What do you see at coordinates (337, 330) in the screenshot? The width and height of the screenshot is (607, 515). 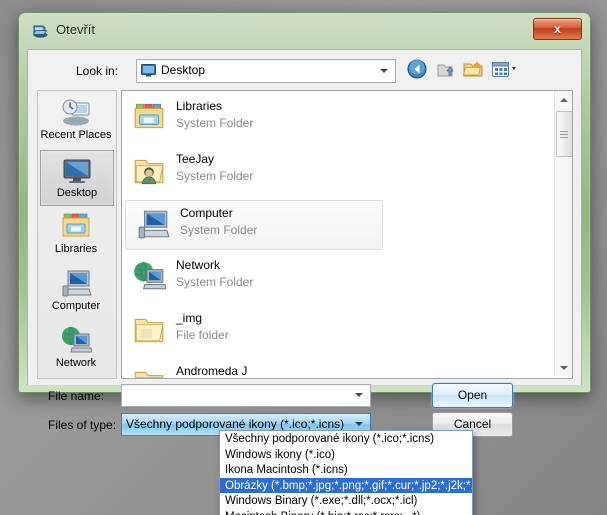 I see `file-list-row: _img File folder` at bounding box center [337, 330].